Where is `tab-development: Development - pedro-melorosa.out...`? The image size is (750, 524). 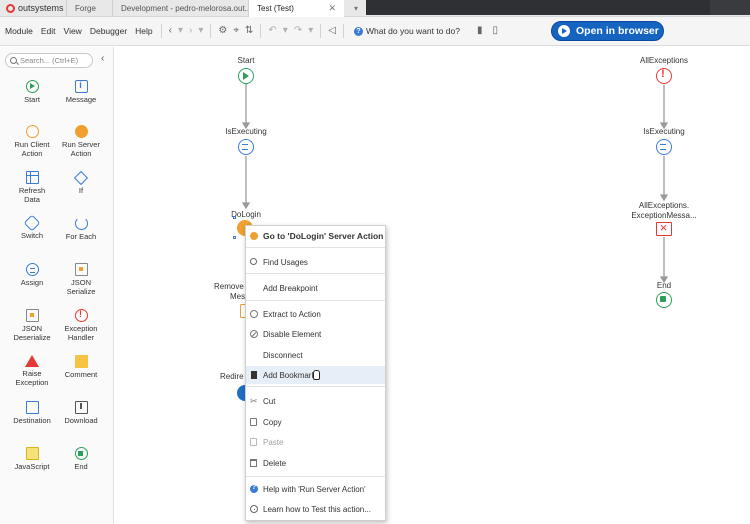
tab-development: Development - pedro-melorosa.out... is located at coordinates (180, 8).